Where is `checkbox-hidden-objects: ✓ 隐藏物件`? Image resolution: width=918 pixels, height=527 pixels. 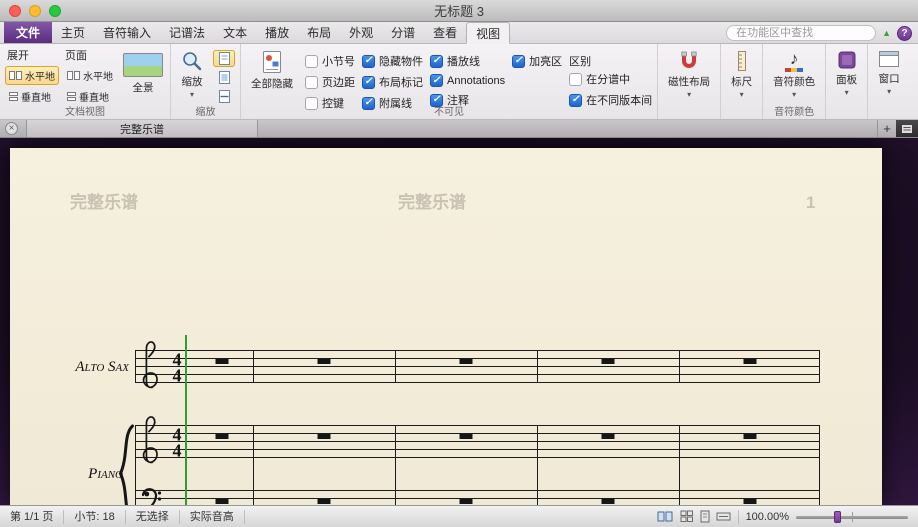 checkbox-hidden-objects: ✓ 隐藏物件 is located at coordinates (392, 61).